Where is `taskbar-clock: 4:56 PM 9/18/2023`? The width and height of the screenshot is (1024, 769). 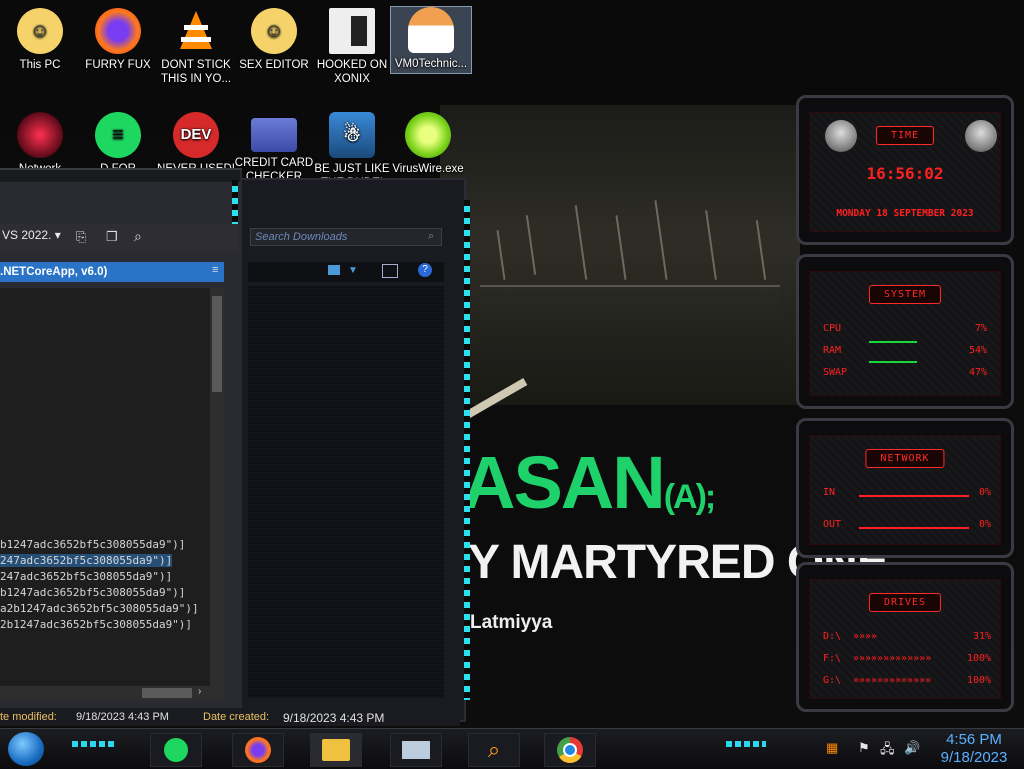
taskbar-clock: 4:56 PM 9/18/2023 is located at coordinates (974, 749).